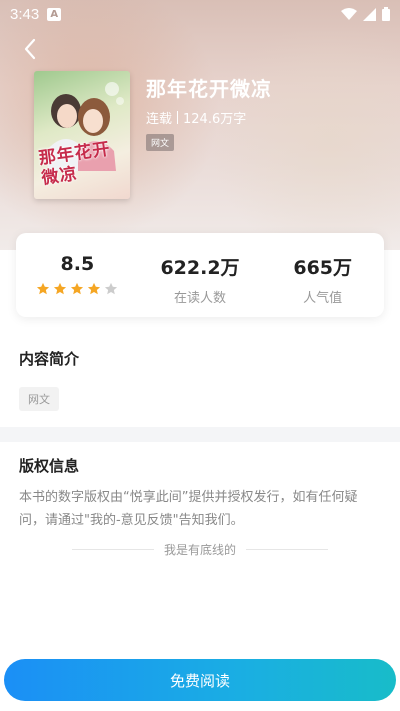 The height and width of the screenshot is (711, 400). What do you see at coordinates (54, 14) in the screenshot?
I see `notification-icon: A` at bounding box center [54, 14].